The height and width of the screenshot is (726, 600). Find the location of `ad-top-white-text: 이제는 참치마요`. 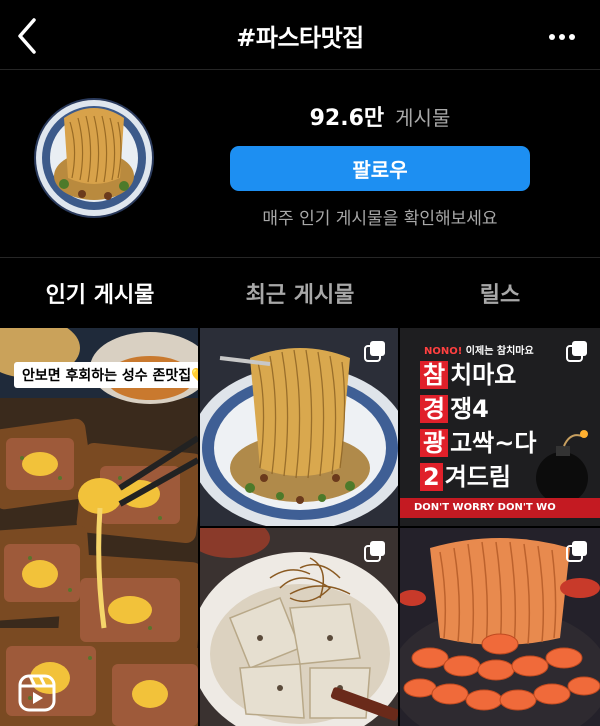

ad-top-white-text: 이제는 참치마요 is located at coordinates (499, 351).